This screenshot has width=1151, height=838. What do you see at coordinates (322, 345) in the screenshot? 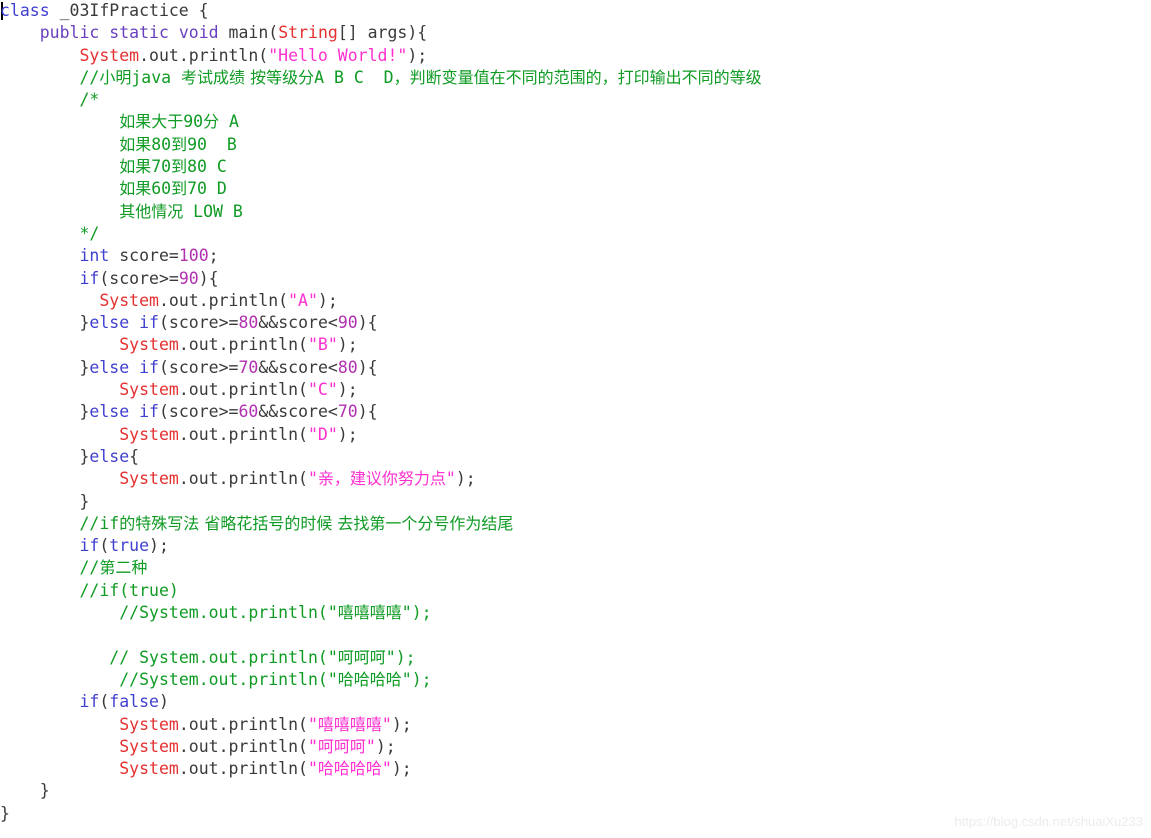
I see `code-token: "B"` at bounding box center [322, 345].